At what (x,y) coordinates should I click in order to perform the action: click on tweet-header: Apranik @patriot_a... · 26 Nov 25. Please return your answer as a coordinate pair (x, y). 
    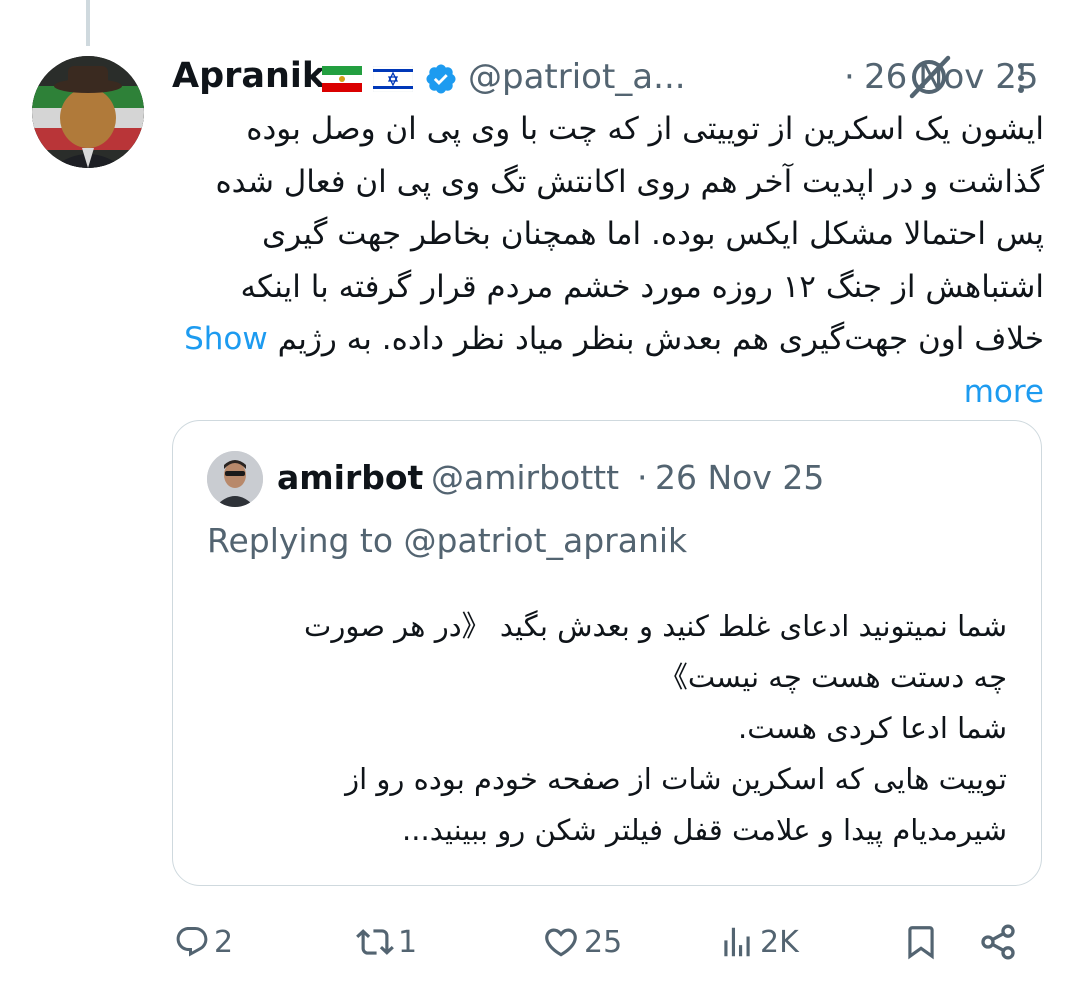
    Looking at the image, I should click on (624, 78).